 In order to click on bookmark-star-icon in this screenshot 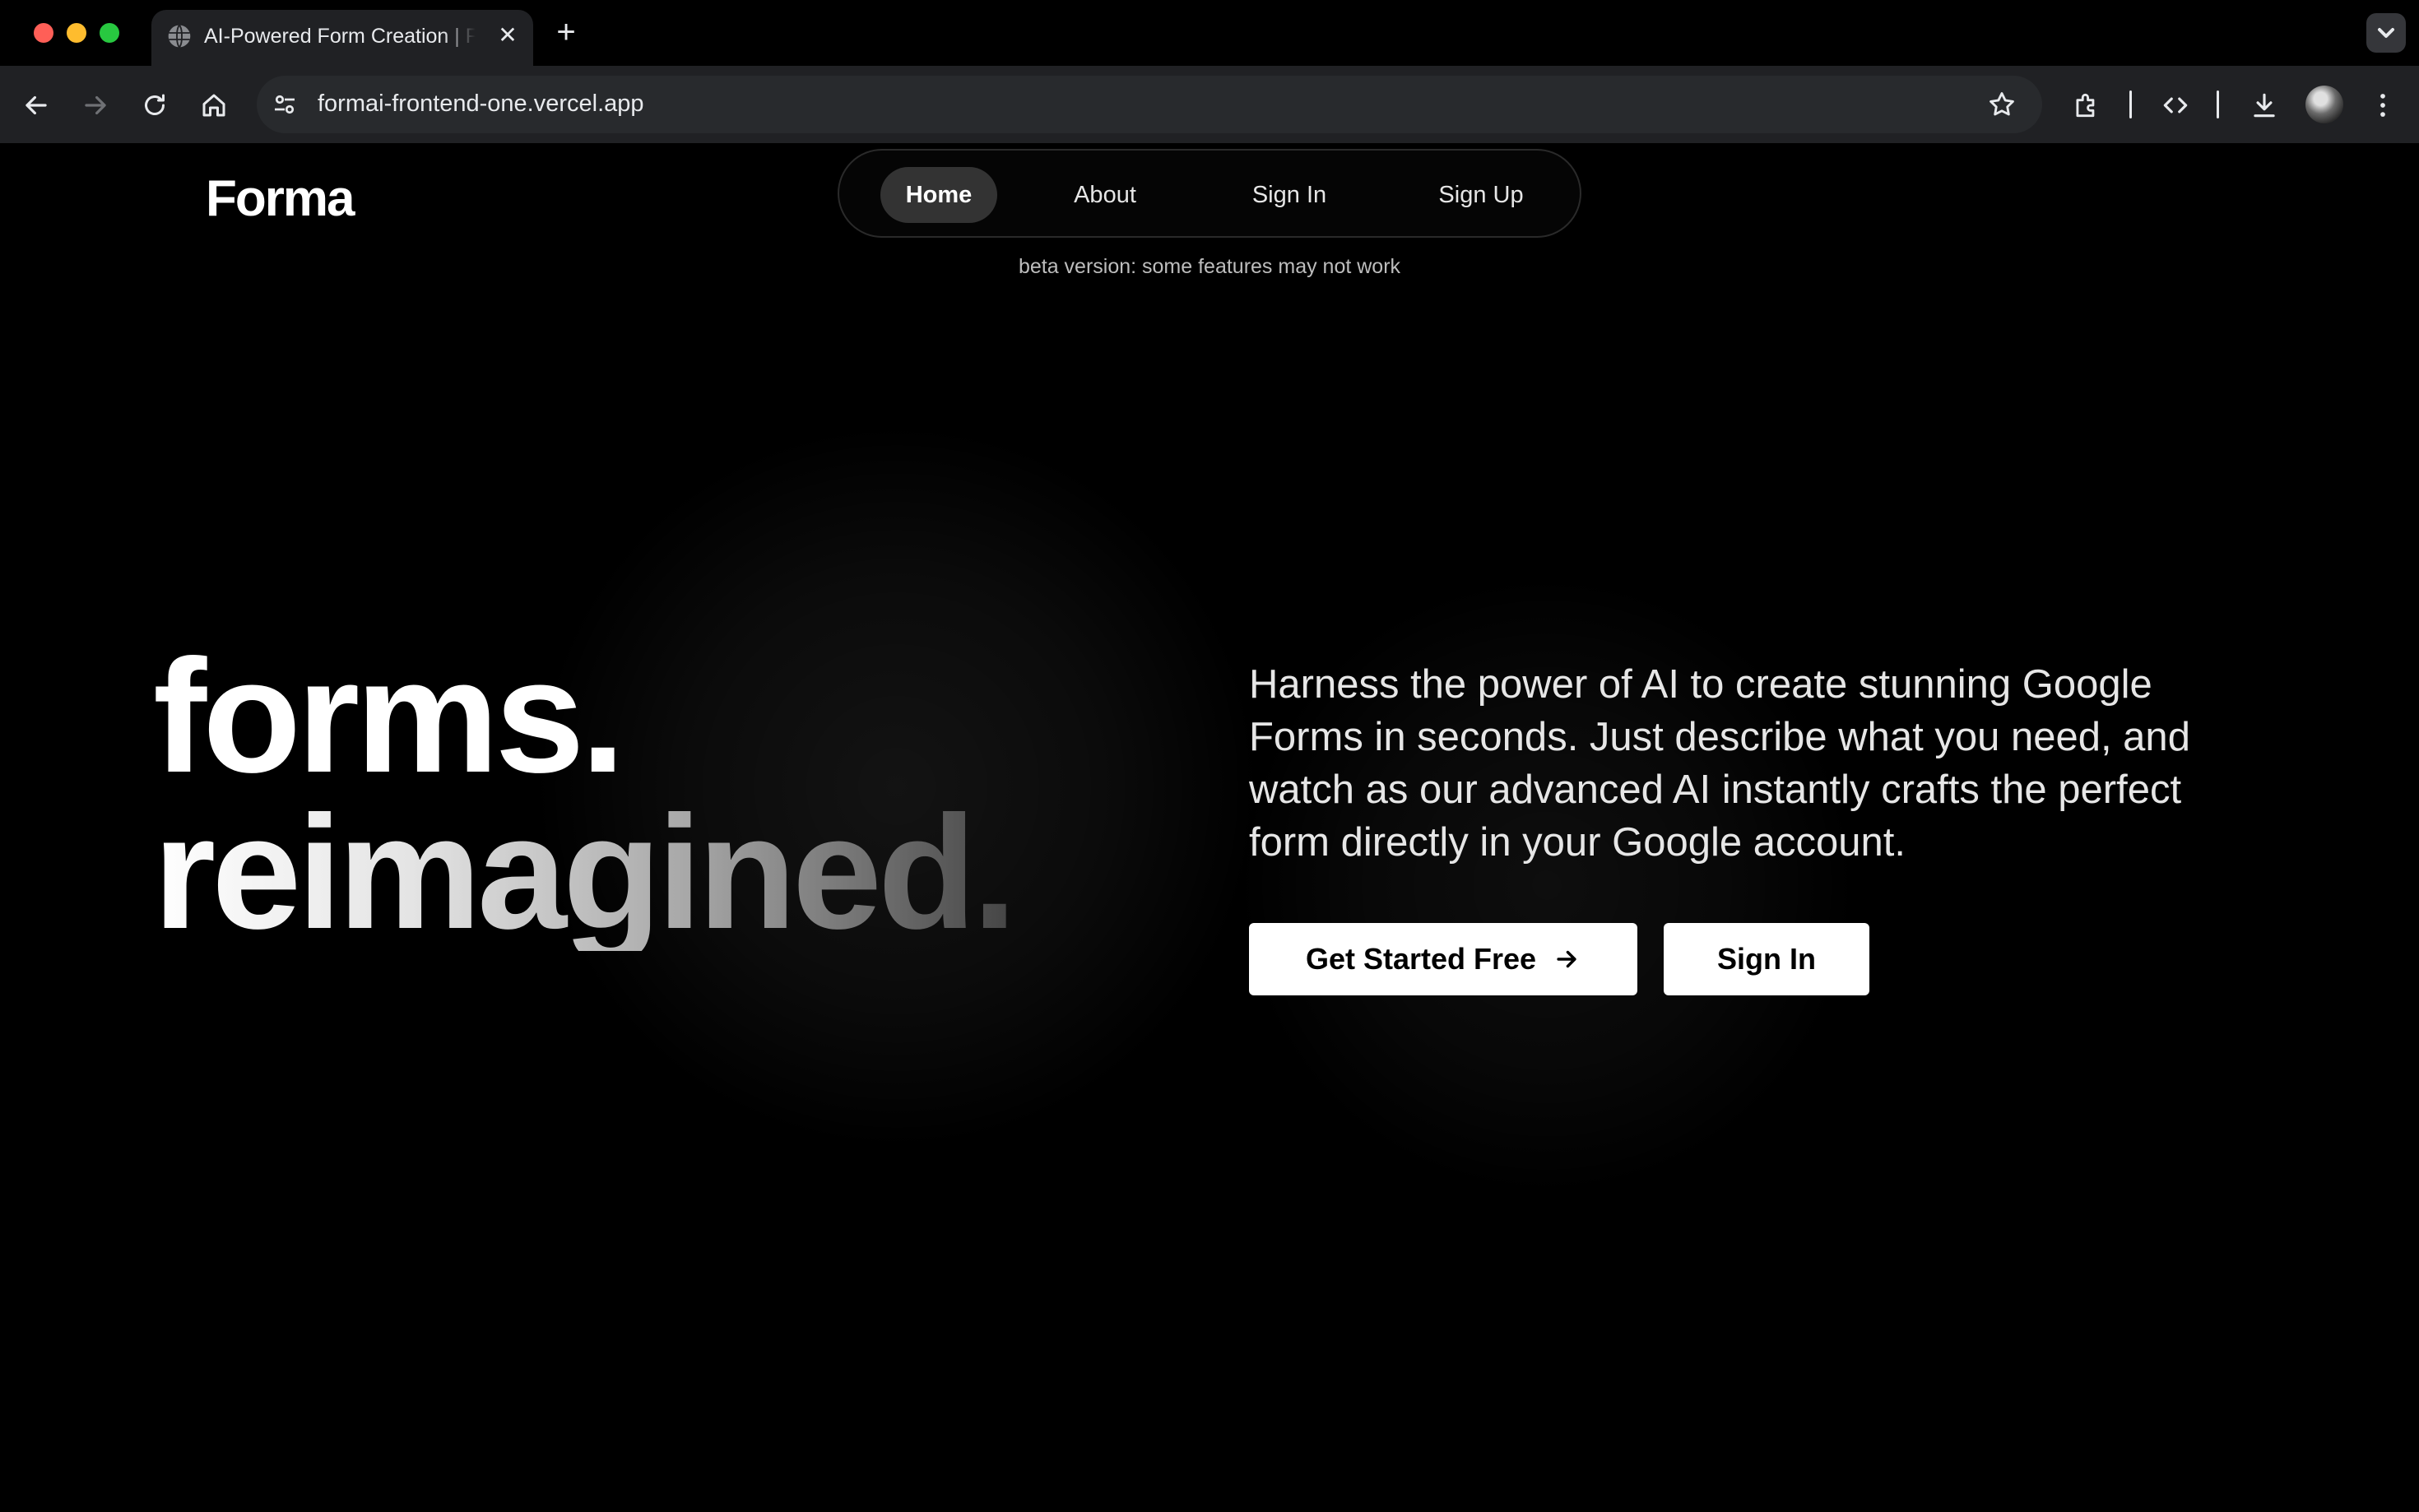, I will do `click(2001, 104)`.